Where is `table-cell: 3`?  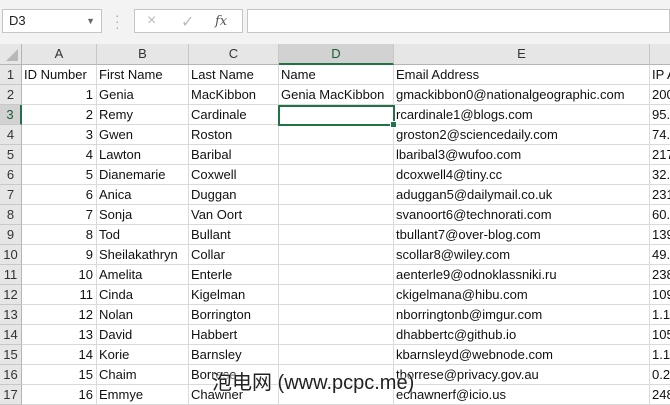
table-cell: 3 is located at coordinates (59, 135).